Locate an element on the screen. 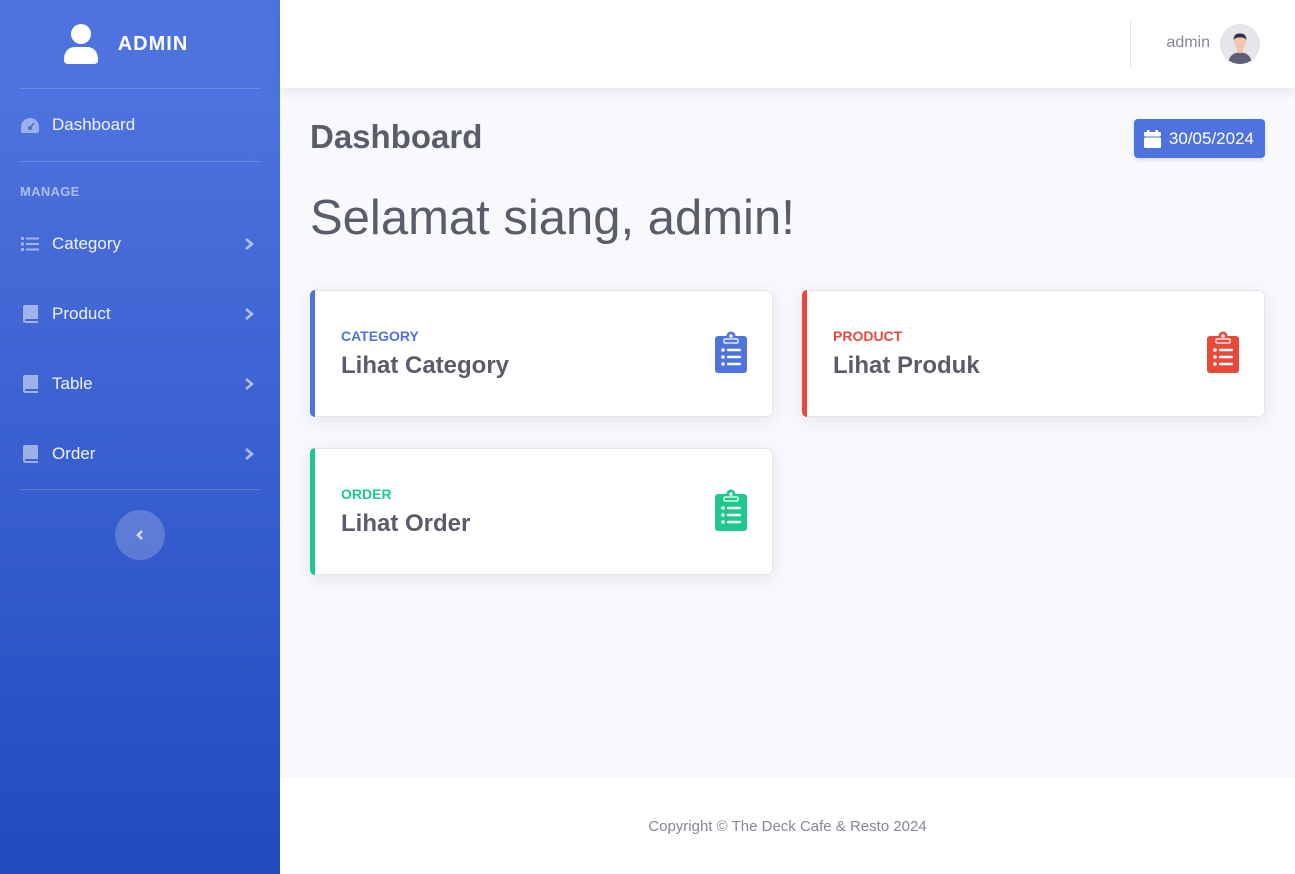 This screenshot has height=874, width=1295. sidebar-toggle-button is located at coordinates (140, 535).